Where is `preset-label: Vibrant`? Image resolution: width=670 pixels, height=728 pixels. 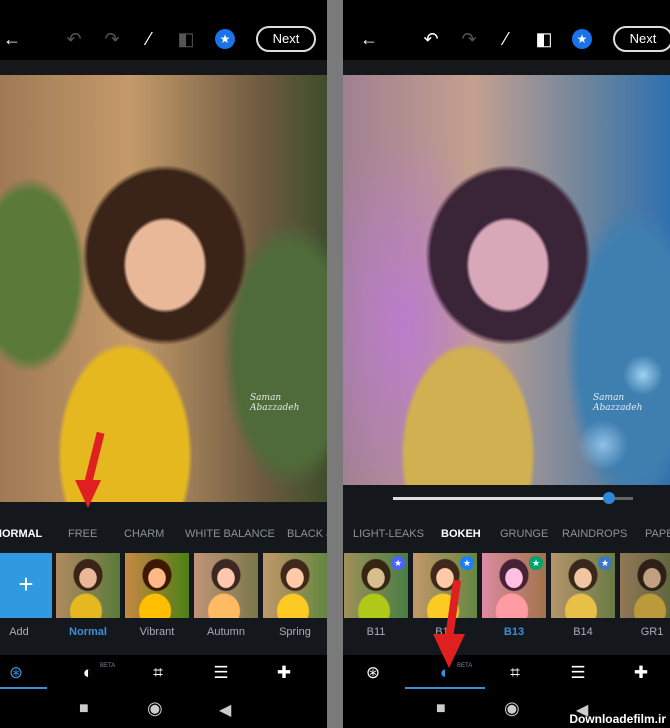 preset-label: Vibrant is located at coordinates (157, 632).